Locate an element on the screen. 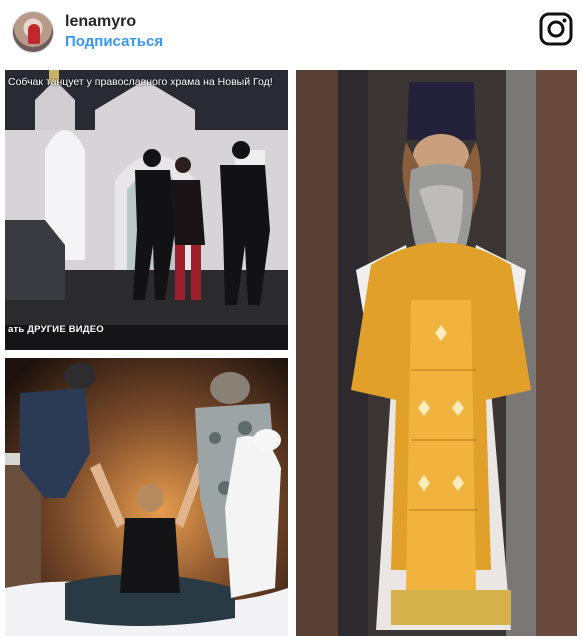  post-header: lenamyro Подписаться is located at coordinates (291, 31).